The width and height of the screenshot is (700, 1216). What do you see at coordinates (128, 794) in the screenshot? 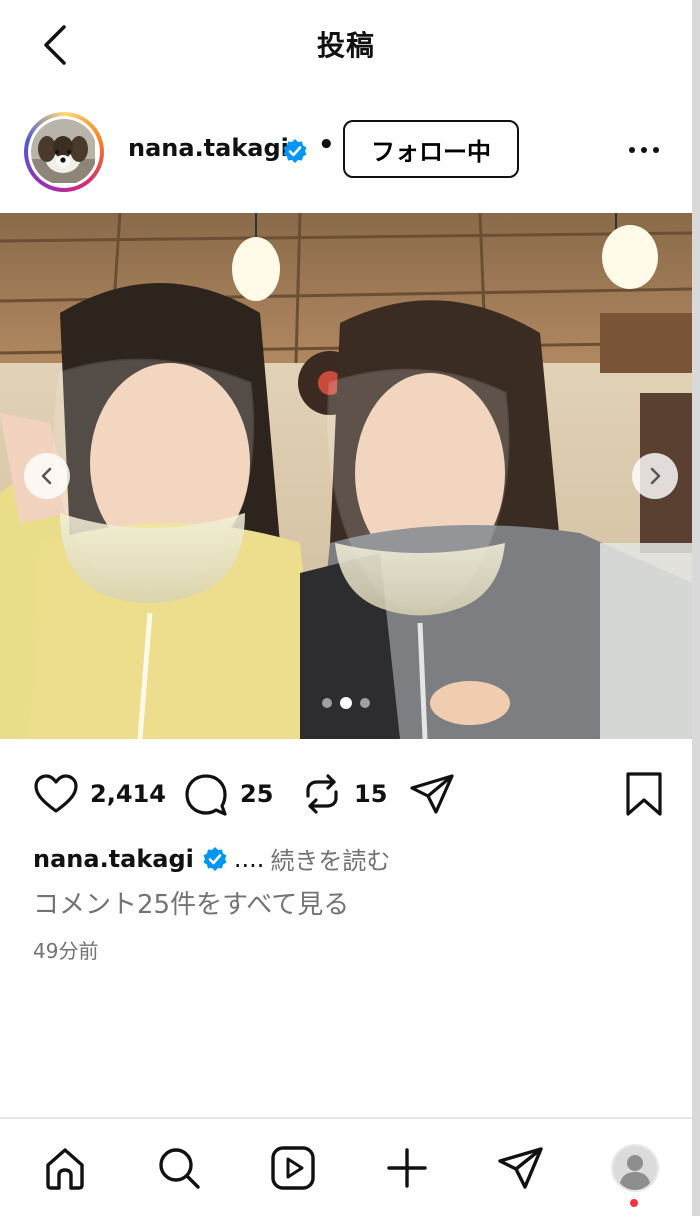
I see `like-count: 2,414` at bounding box center [128, 794].